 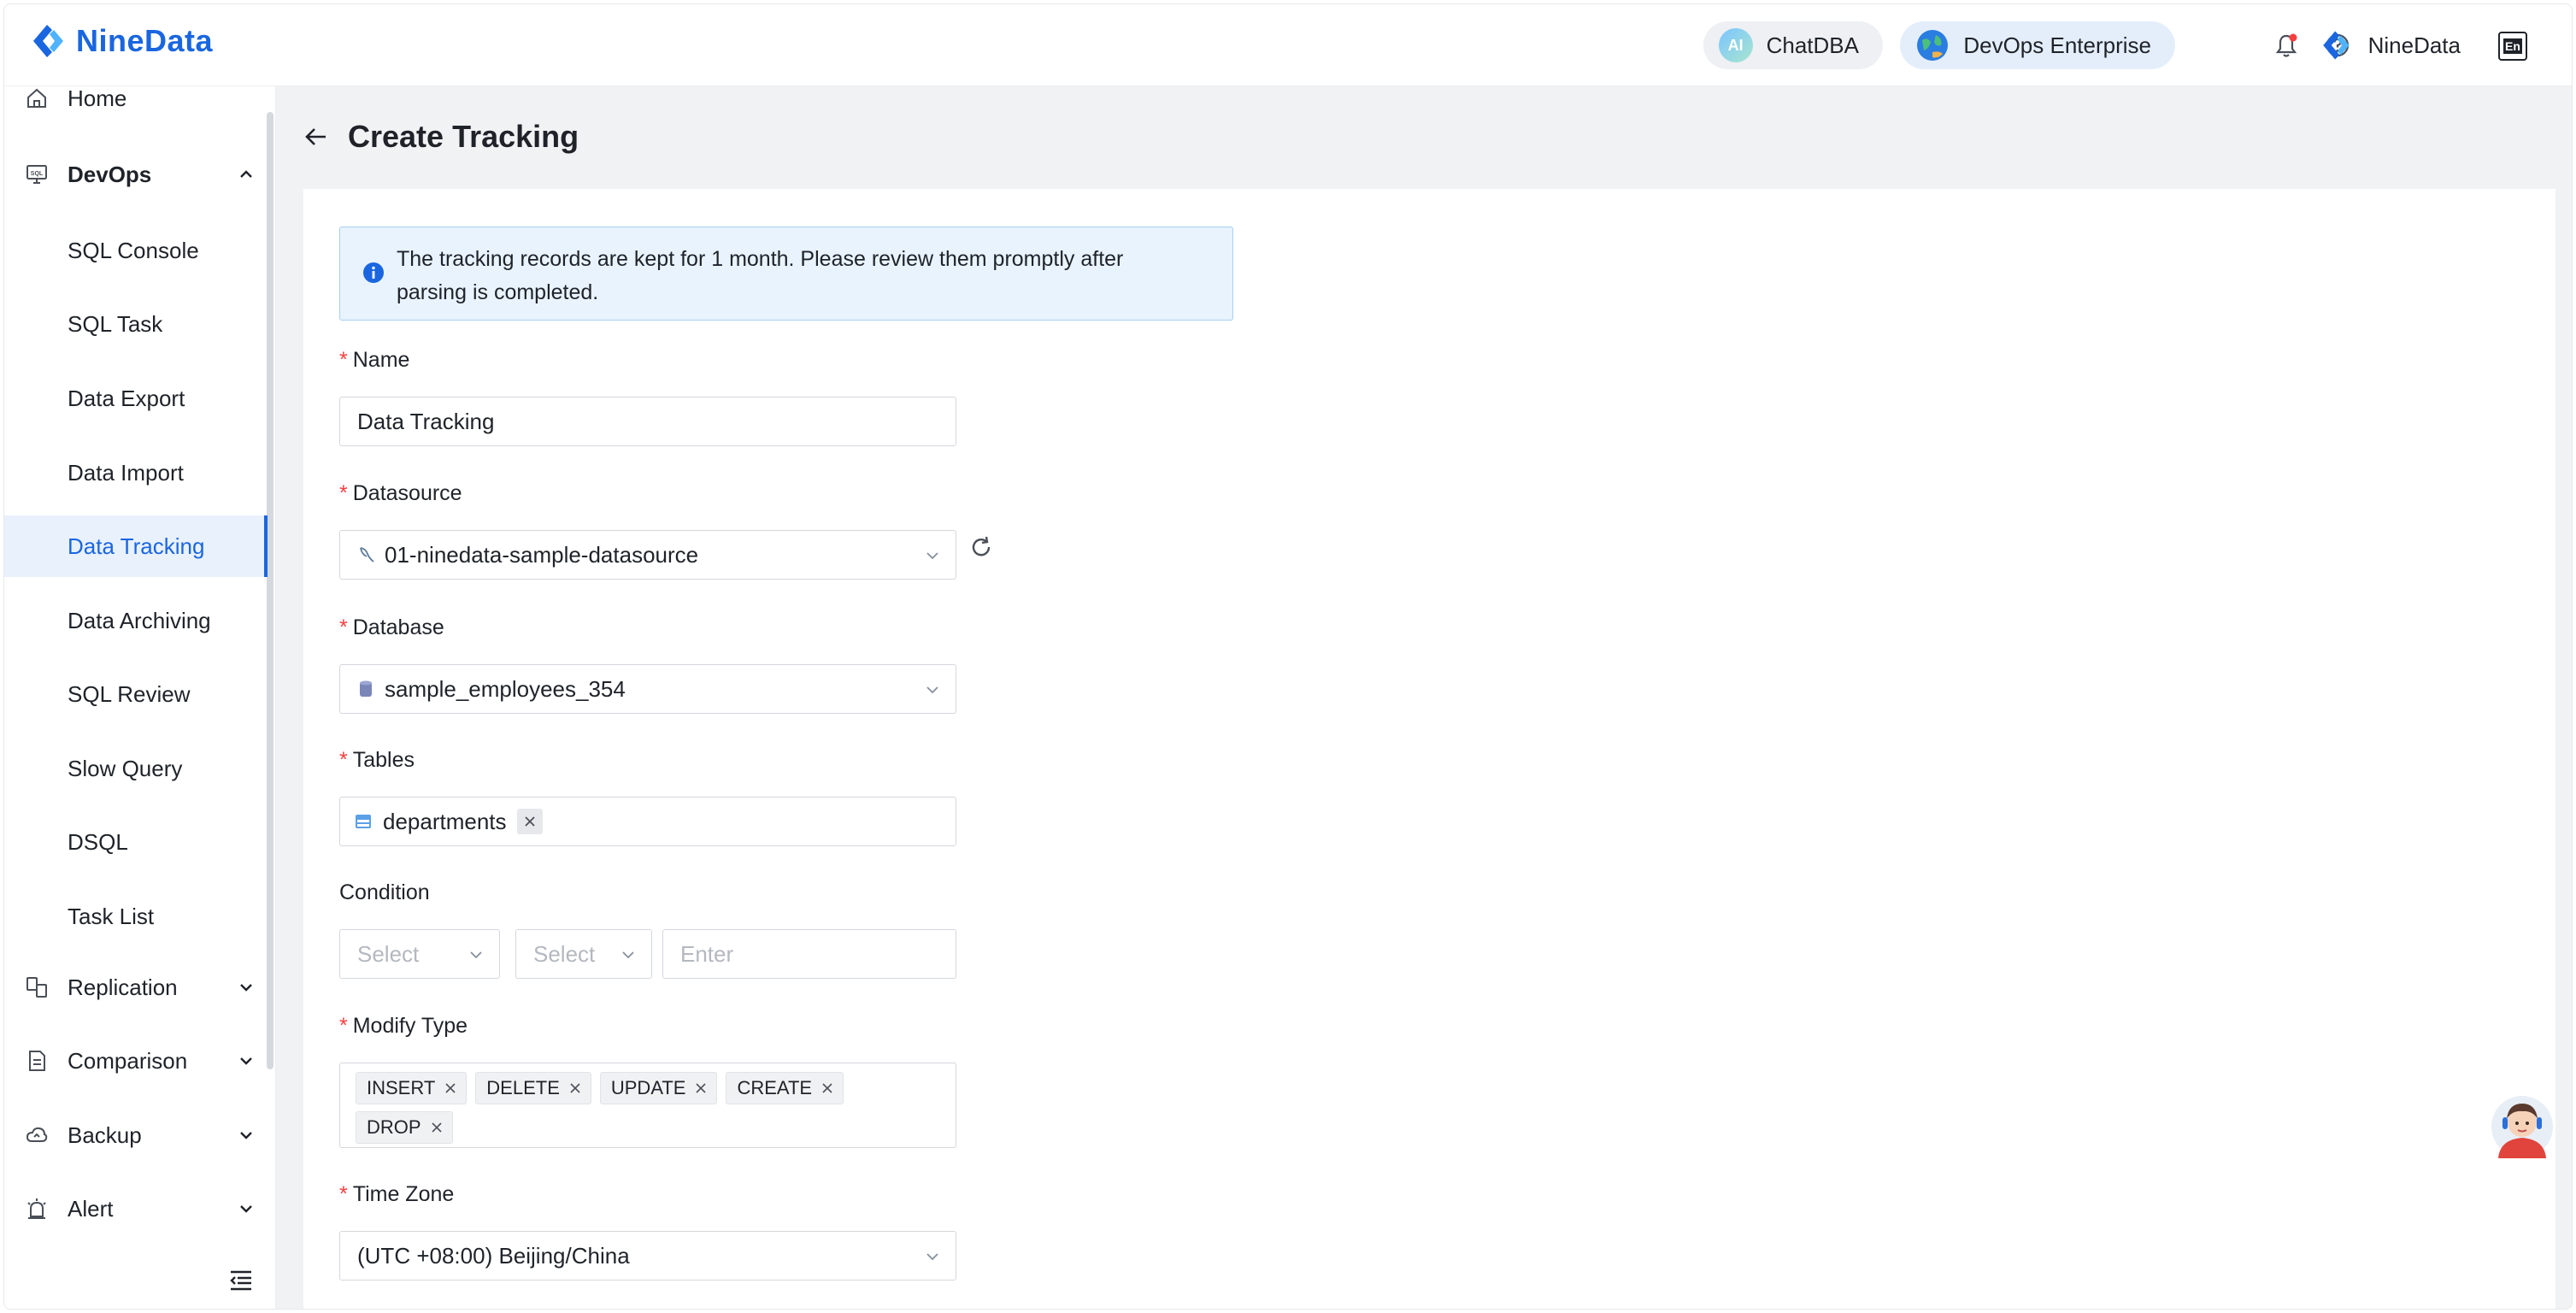 What do you see at coordinates (391, 627) in the screenshot?
I see `database-label: * Database` at bounding box center [391, 627].